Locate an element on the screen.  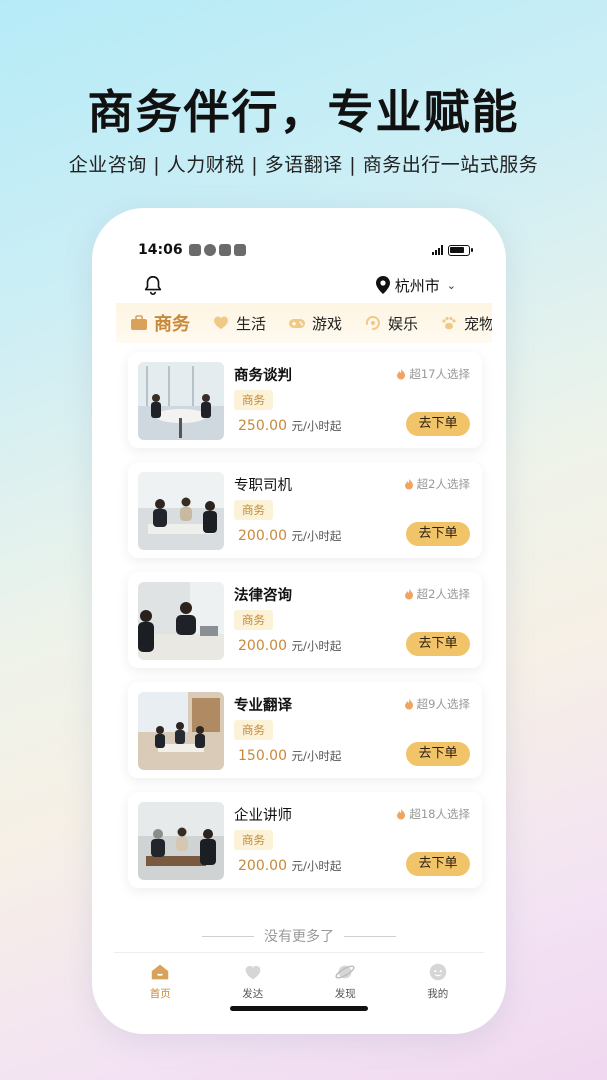
top-bar: 杭州市 ⌄ is located at coordinates (299, 285).